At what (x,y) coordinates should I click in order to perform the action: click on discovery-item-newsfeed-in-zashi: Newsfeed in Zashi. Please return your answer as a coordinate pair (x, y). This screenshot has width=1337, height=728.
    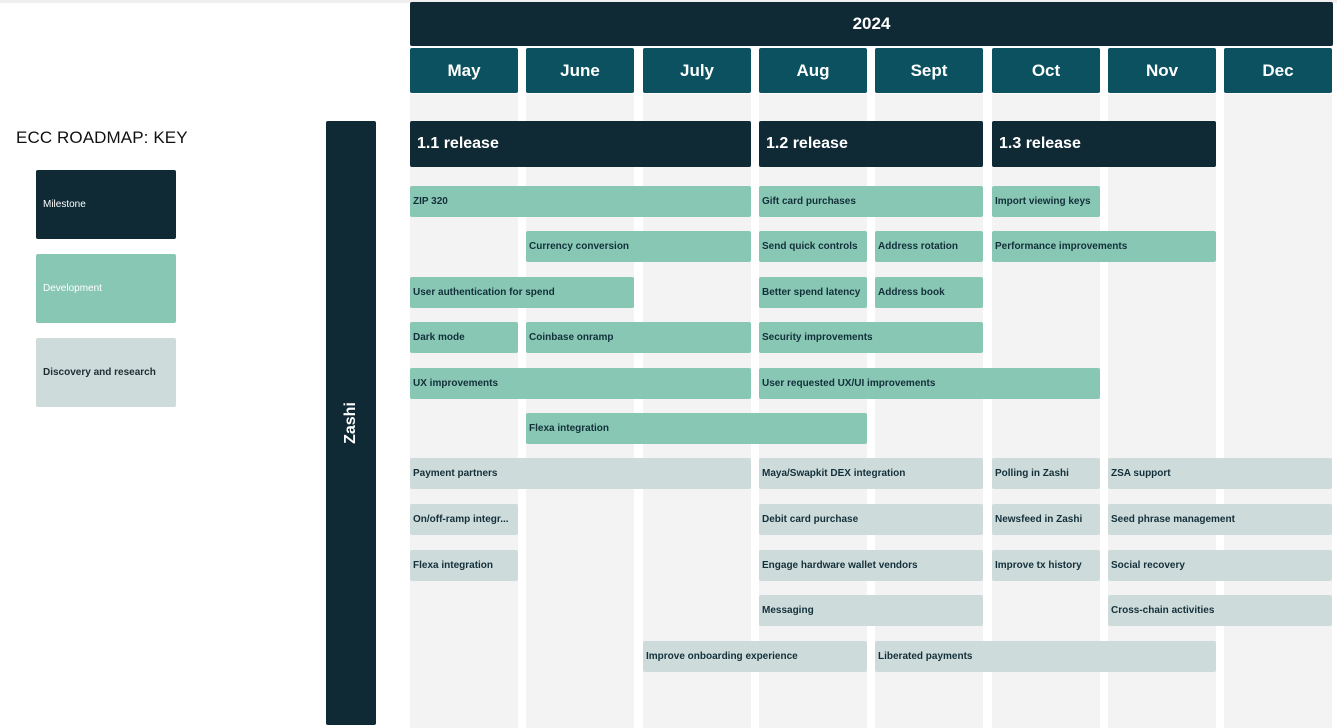
    Looking at the image, I should click on (1046, 519).